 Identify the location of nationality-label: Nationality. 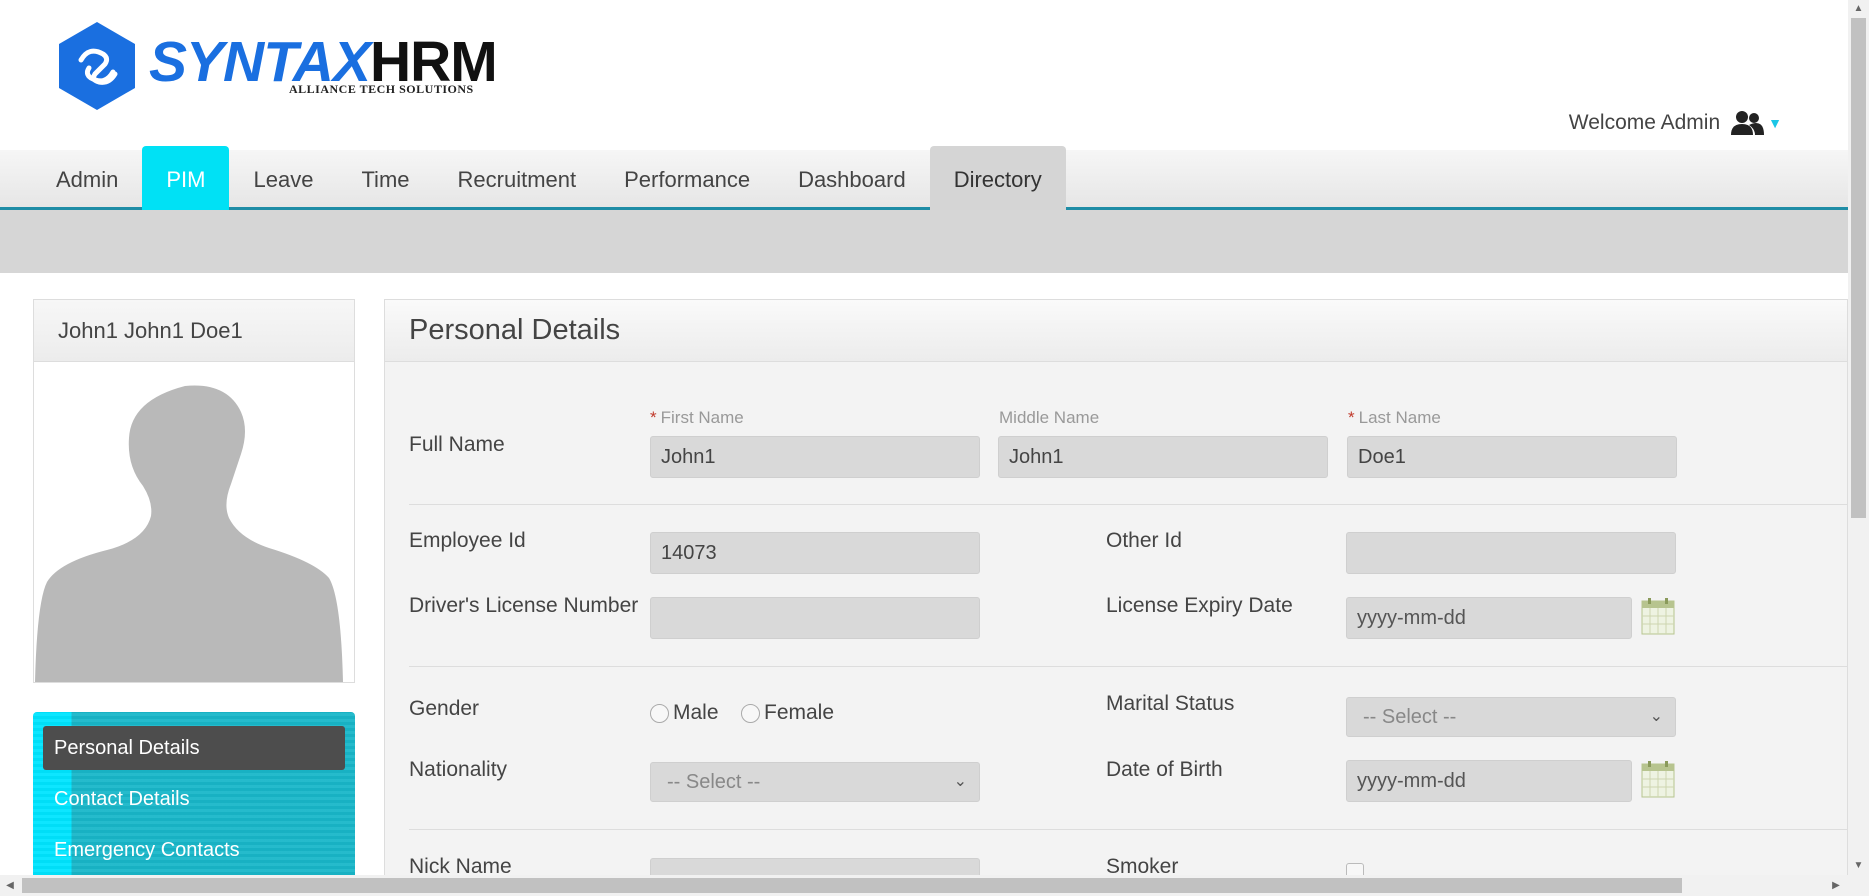
(458, 769).